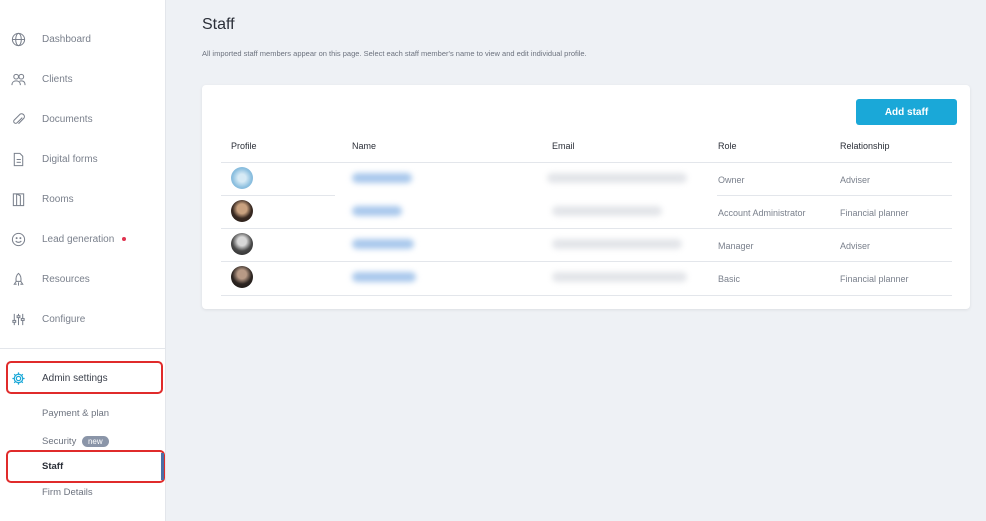 Image resolution: width=986 pixels, height=521 pixels. What do you see at coordinates (18, 39) in the screenshot?
I see `globe-icon` at bounding box center [18, 39].